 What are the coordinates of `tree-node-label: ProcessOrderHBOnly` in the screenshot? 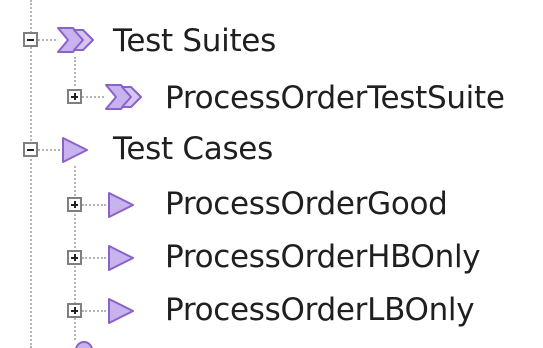 It's located at (323, 257).